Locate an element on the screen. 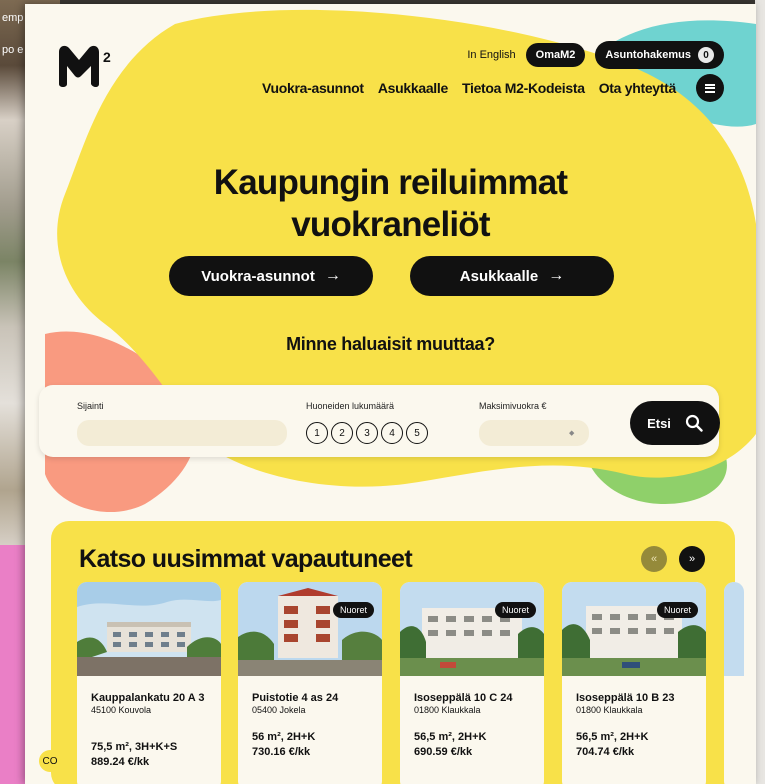  location-label: Sijainti is located at coordinates (90, 406).